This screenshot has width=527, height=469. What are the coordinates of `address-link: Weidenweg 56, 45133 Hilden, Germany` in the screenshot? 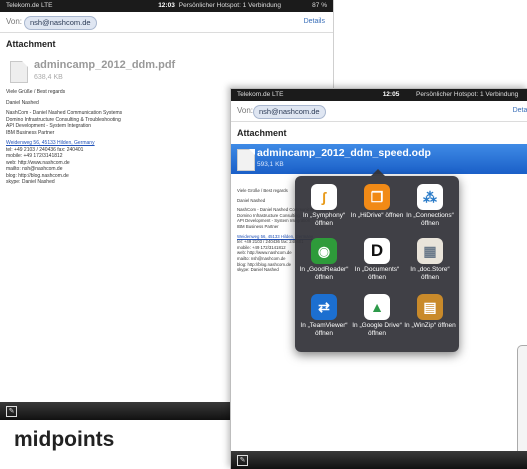 It's located at (50, 143).